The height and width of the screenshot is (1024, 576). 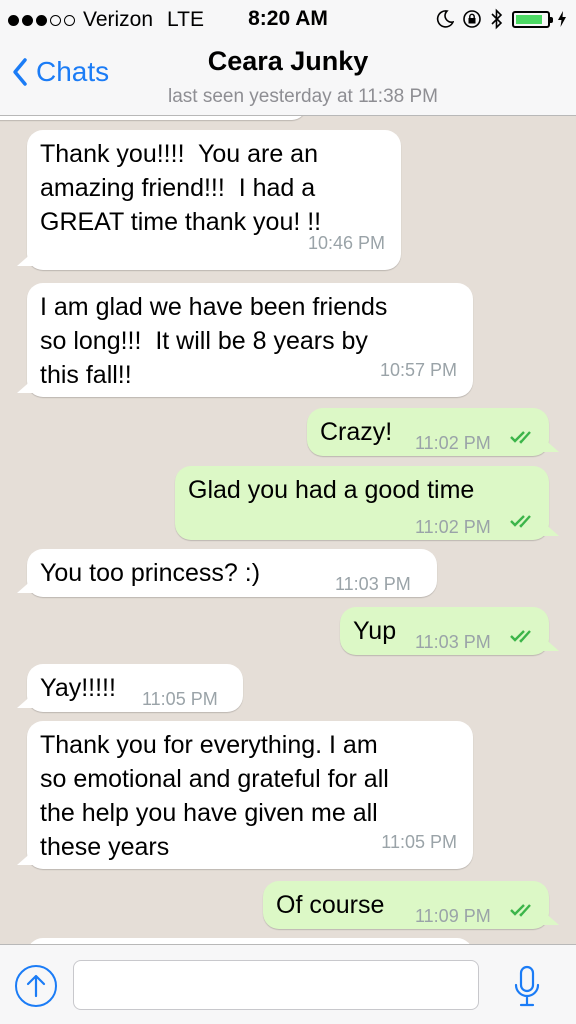 What do you see at coordinates (497, 19) in the screenshot?
I see `bluetooth-icon` at bounding box center [497, 19].